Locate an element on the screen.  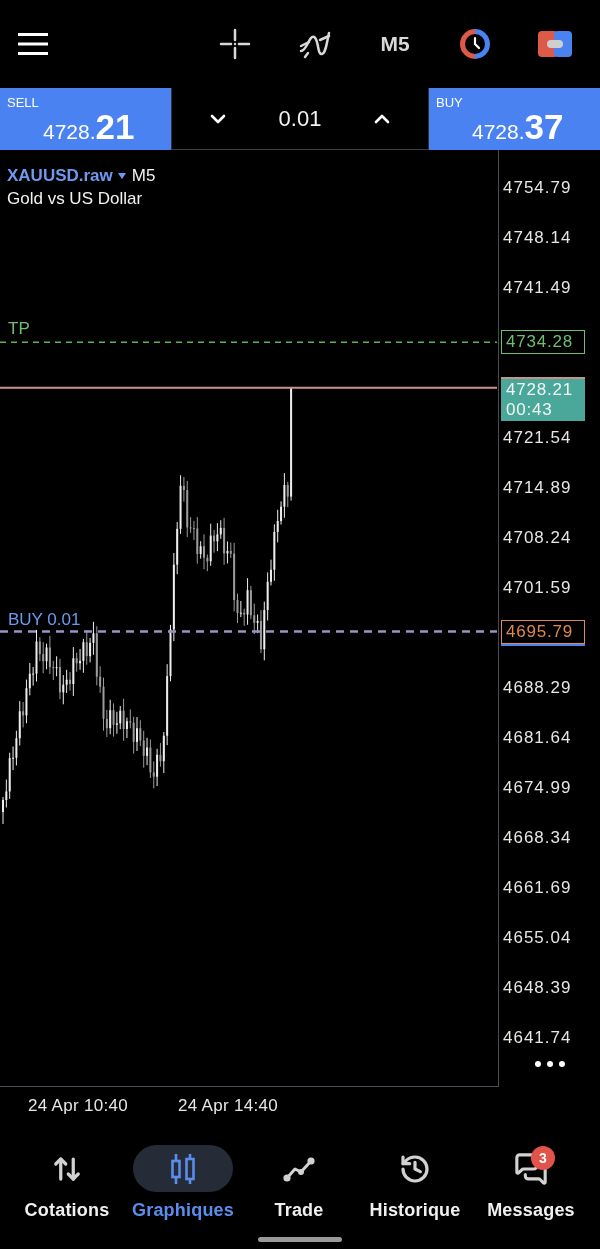
timeframe-button: M5 is located at coordinates (395, 44).